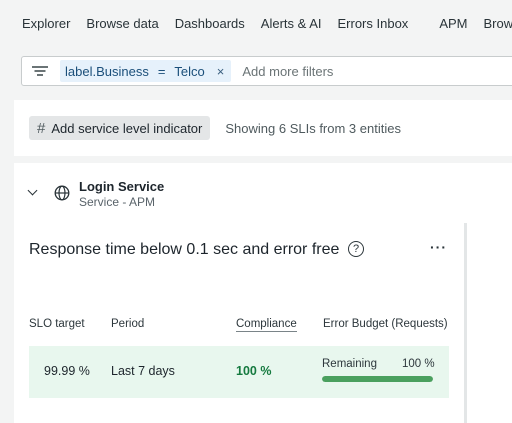 The image size is (512, 423). Describe the element at coordinates (143, 371) in the screenshot. I see `cell-period: Last 7 days` at that location.